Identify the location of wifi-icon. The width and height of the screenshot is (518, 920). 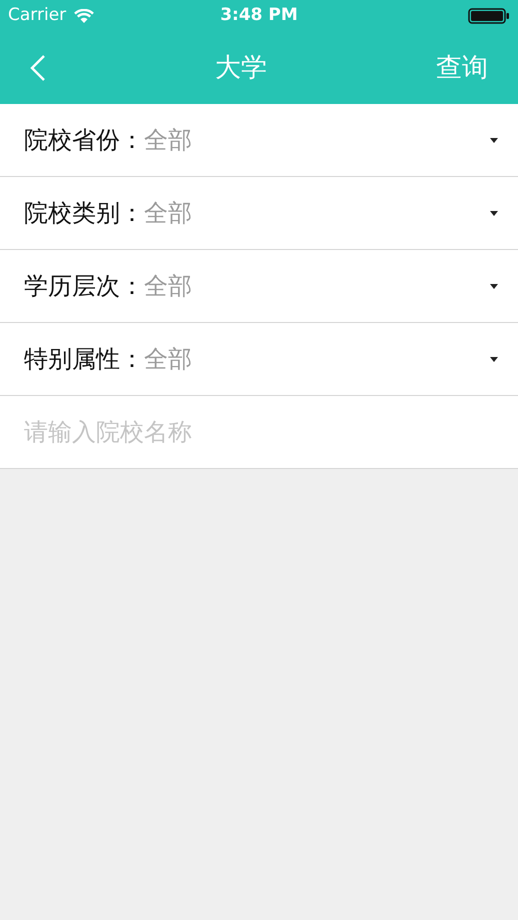
(84, 16).